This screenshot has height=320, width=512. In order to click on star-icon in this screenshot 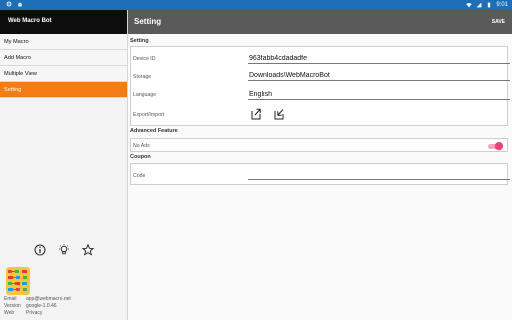, I will do `click(88, 250)`.